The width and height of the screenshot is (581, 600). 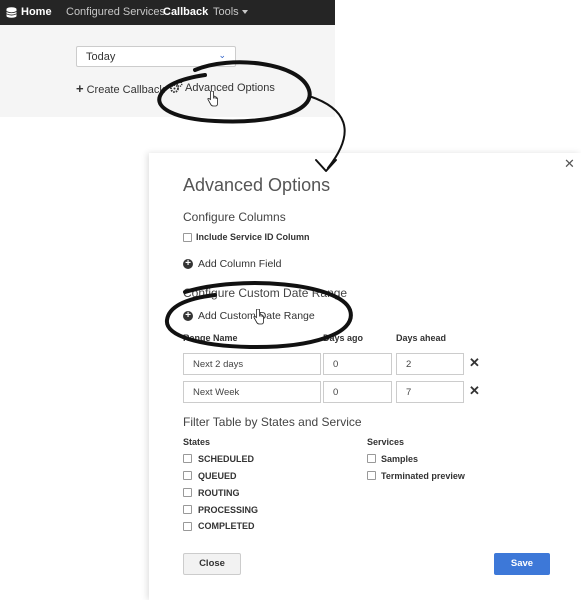 I want to click on state-checkbox-routing, so click(x=187, y=492).